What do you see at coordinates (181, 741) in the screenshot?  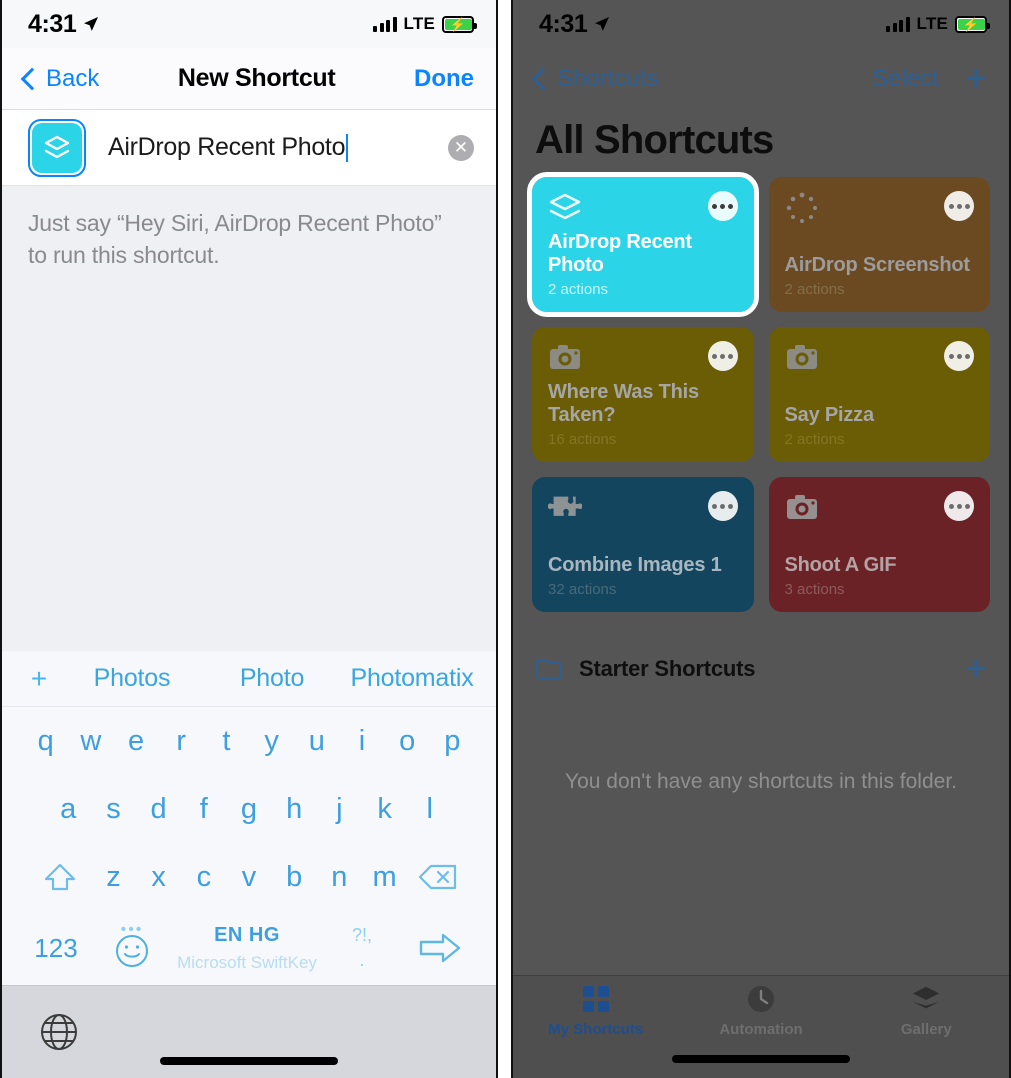 I see `key-r: r` at bounding box center [181, 741].